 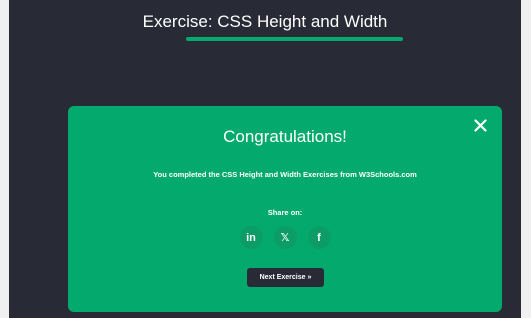 What do you see at coordinates (285, 212) in the screenshot?
I see `share-label: Share on:` at bounding box center [285, 212].